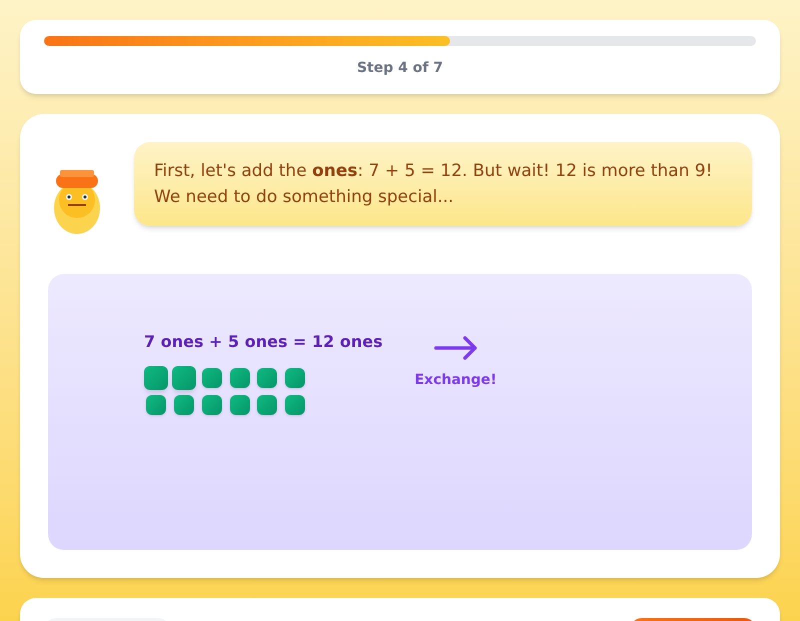 This screenshot has height=621, width=800. Describe the element at coordinates (400, 68) in the screenshot. I see `step-label: Step 4 of 7` at that location.